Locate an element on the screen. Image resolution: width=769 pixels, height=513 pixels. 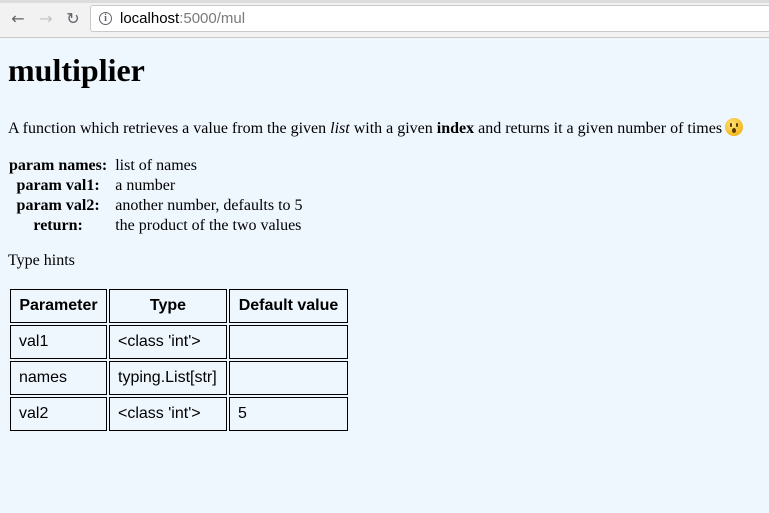
browser-toolbar: ← → ↻ i localhost:5000/mul is located at coordinates (384, 19).